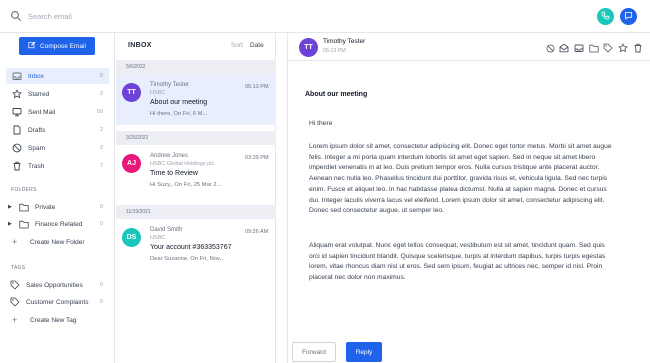 Image resolution: width=650 pixels, height=363 pixels. I want to click on mail-time: 09:26 AM, so click(257, 232).